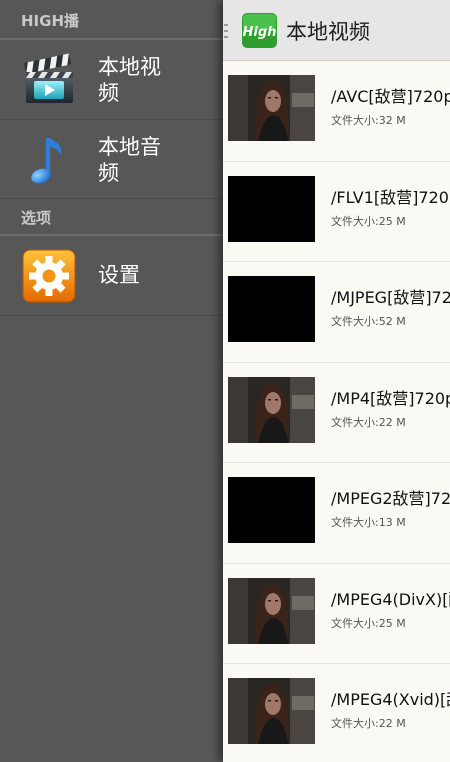  Describe the element at coordinates (390, 498) in the screenshot. I see `video-title: /MPEG2敌营]72(` at that location.